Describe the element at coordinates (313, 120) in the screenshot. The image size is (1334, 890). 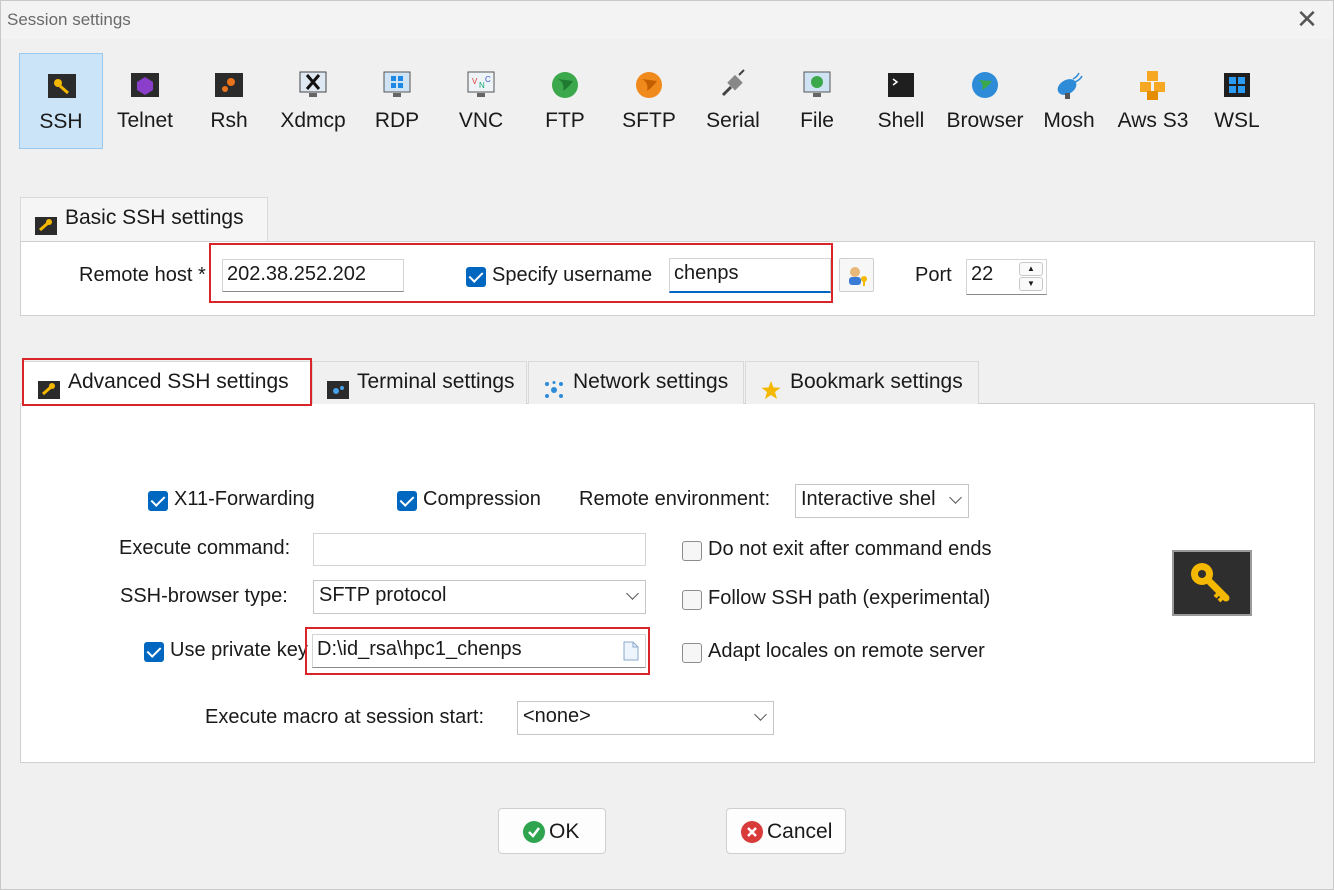
I see `session-type-label: Xdmcp` at that location.